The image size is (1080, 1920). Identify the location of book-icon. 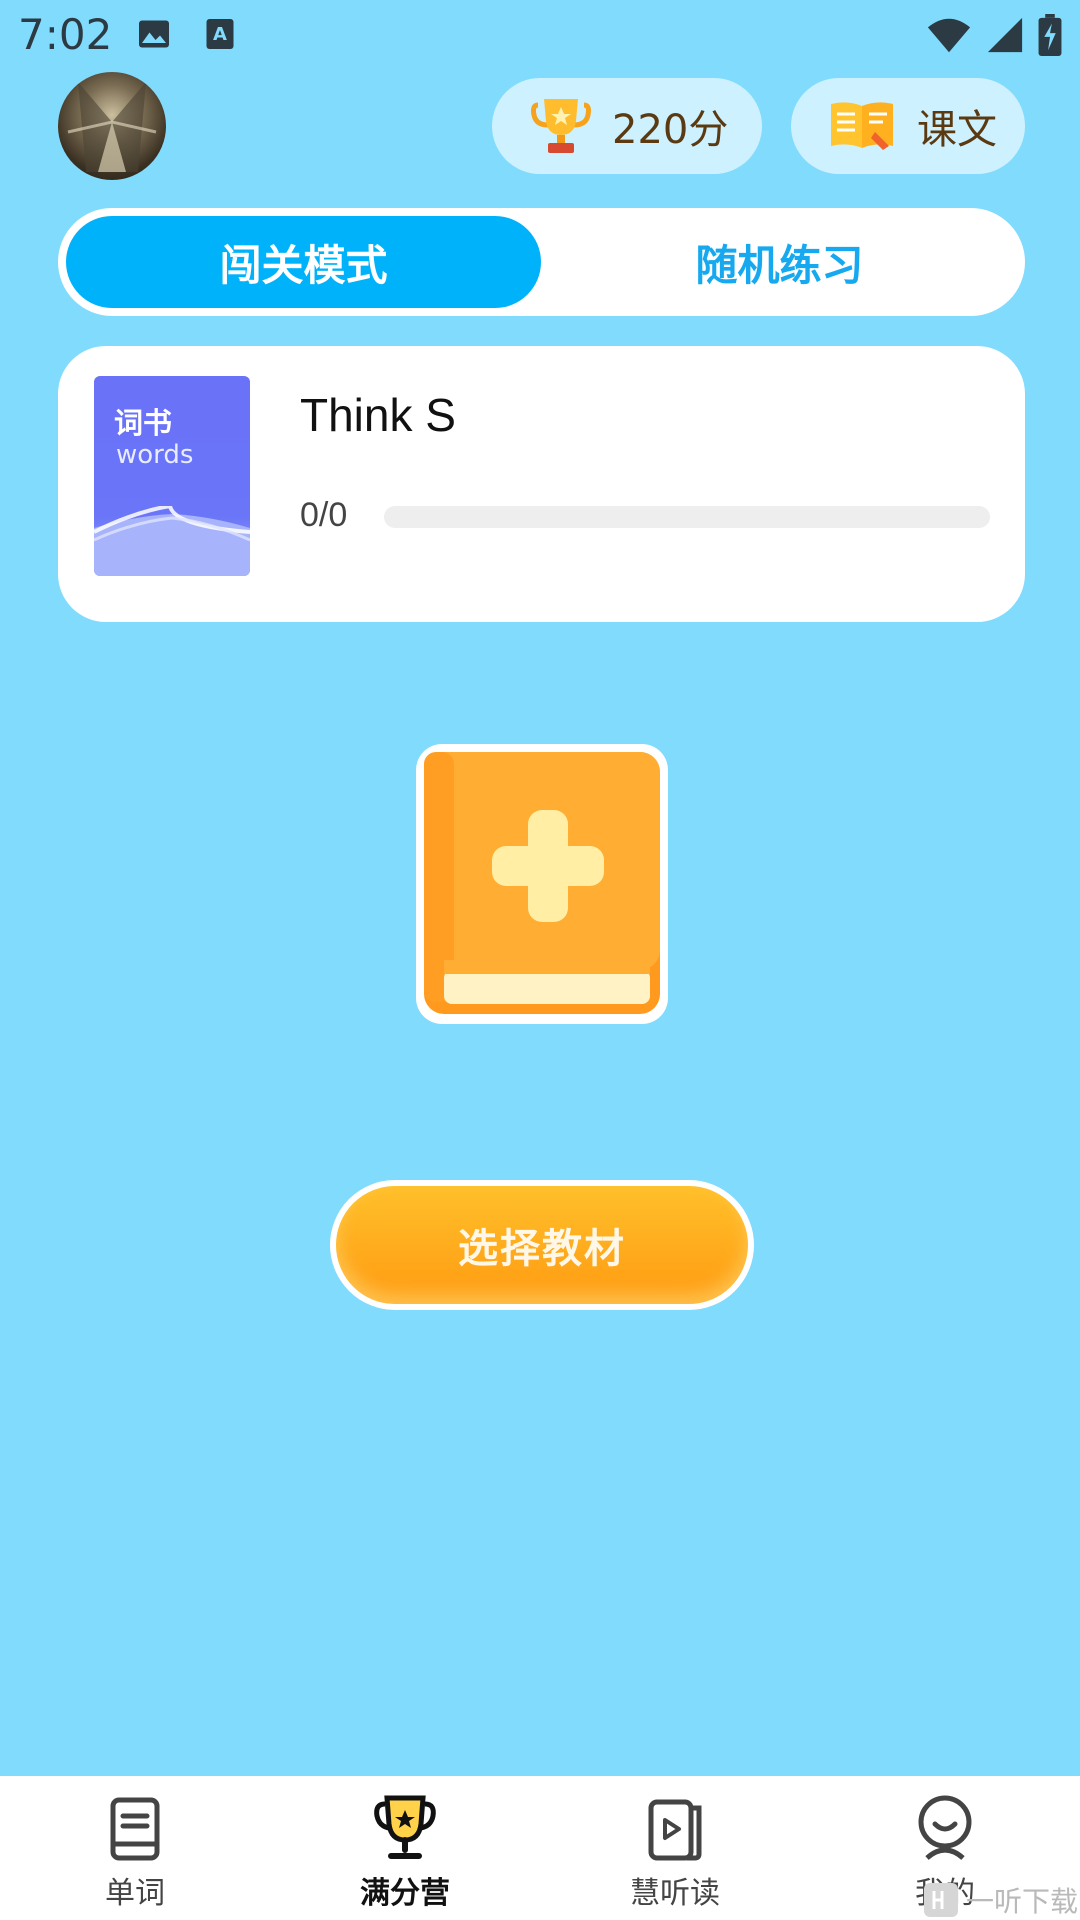
(135, 1829).